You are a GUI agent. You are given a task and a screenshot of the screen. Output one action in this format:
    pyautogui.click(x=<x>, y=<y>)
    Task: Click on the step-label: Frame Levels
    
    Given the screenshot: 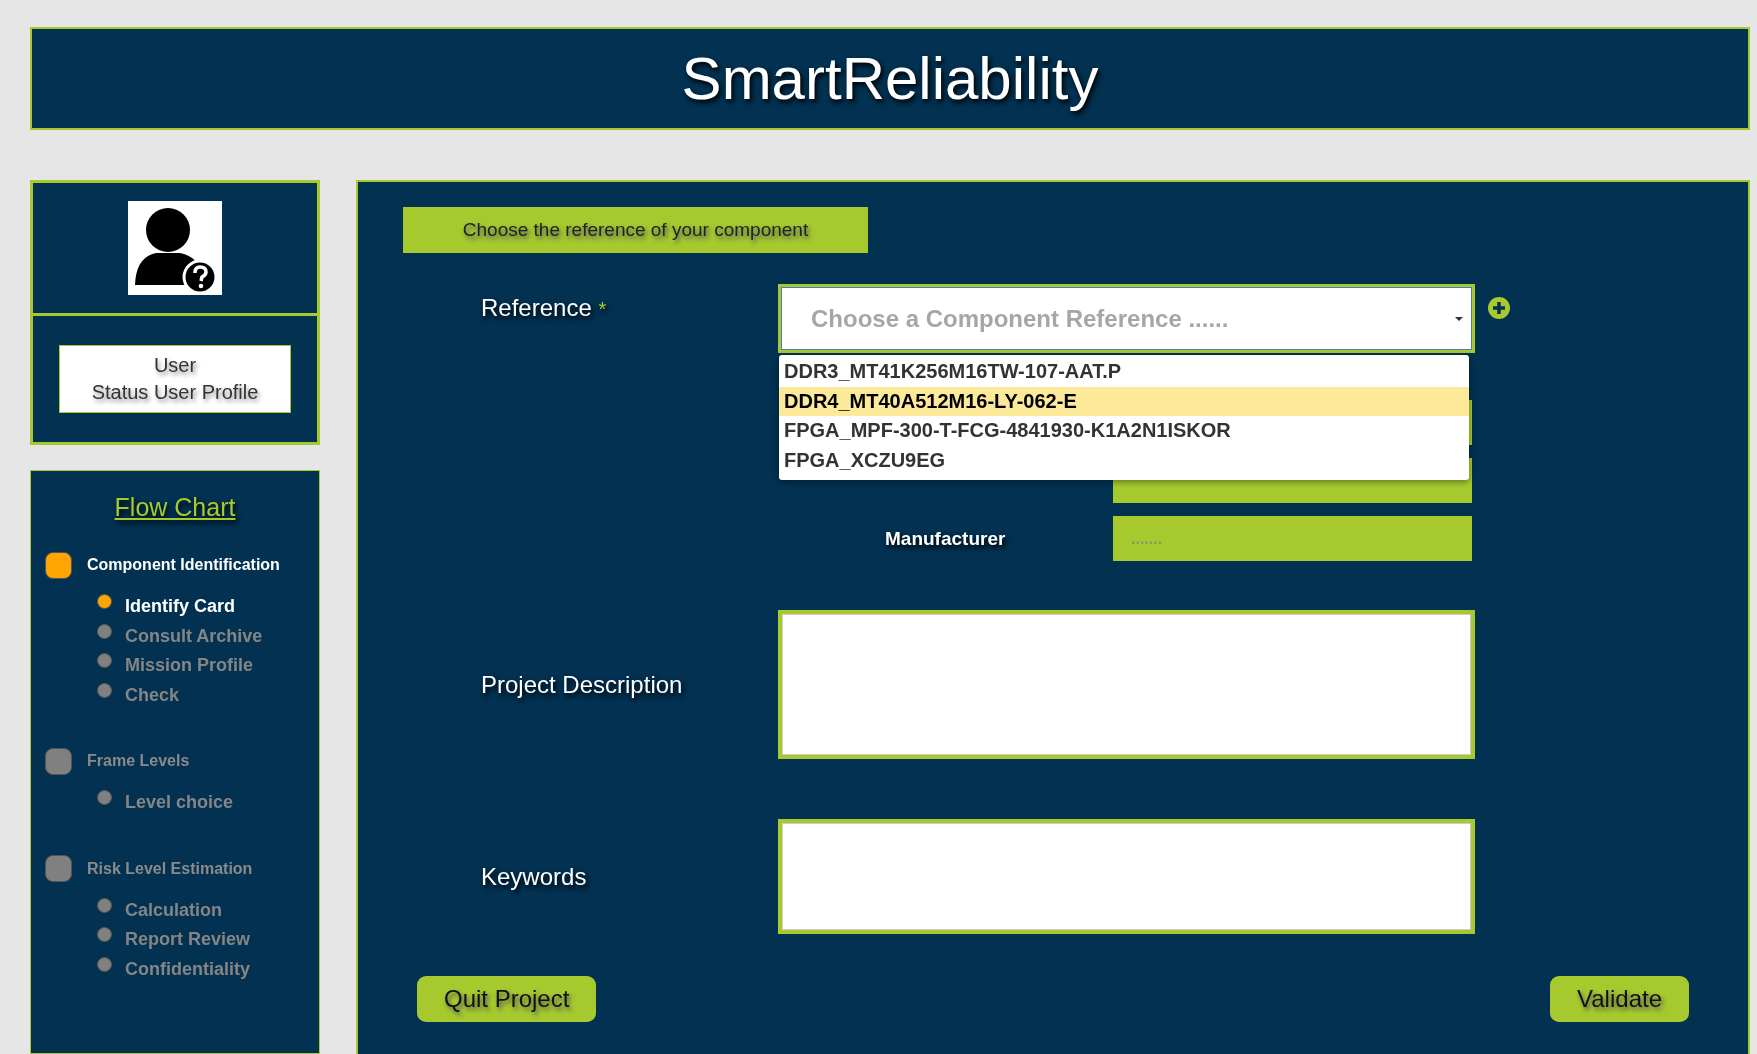 What is the action you would take?
    pyautogui.click(x=138, y=761)
    